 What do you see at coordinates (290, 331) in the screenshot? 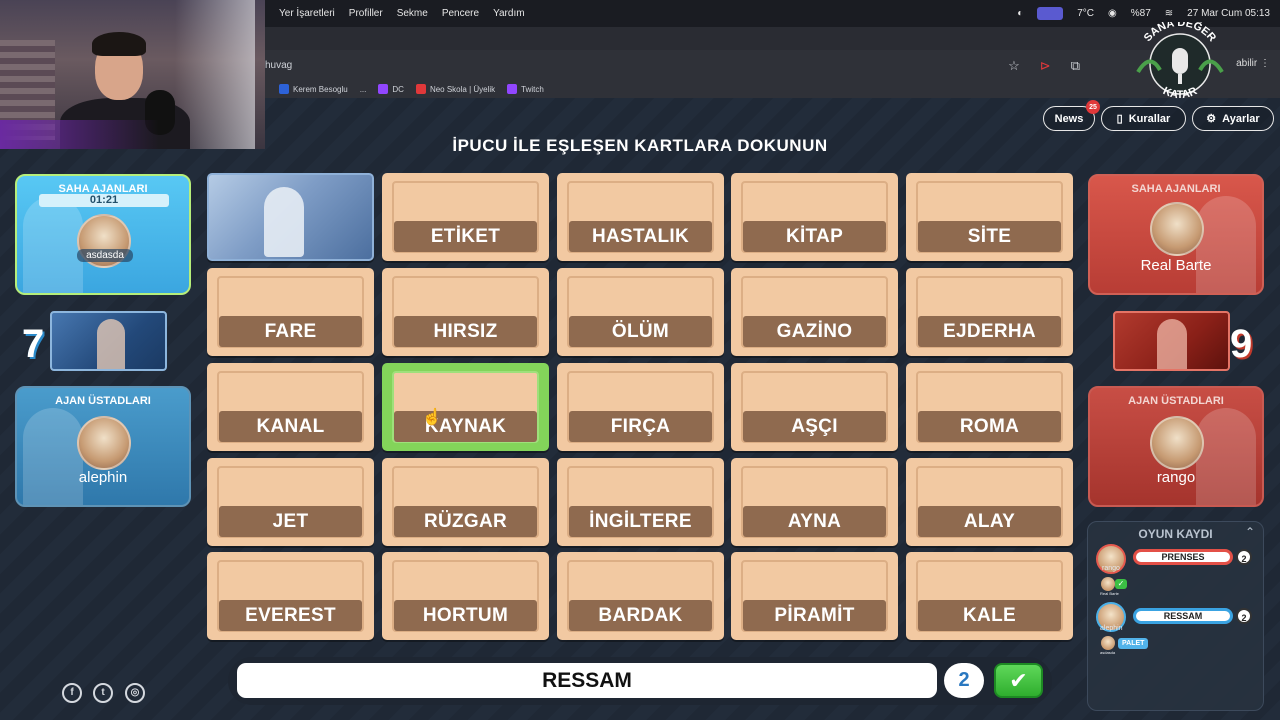
I see `card-word: FARE` at bounding box center [290, 331].